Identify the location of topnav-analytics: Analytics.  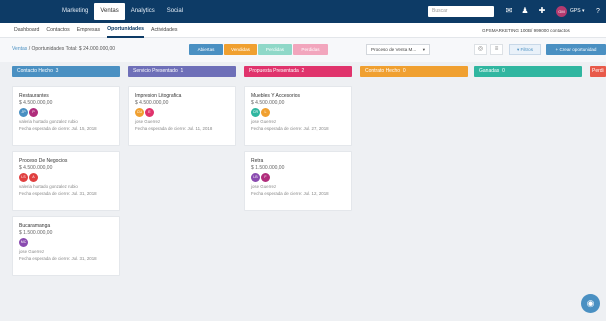
(143, 11).